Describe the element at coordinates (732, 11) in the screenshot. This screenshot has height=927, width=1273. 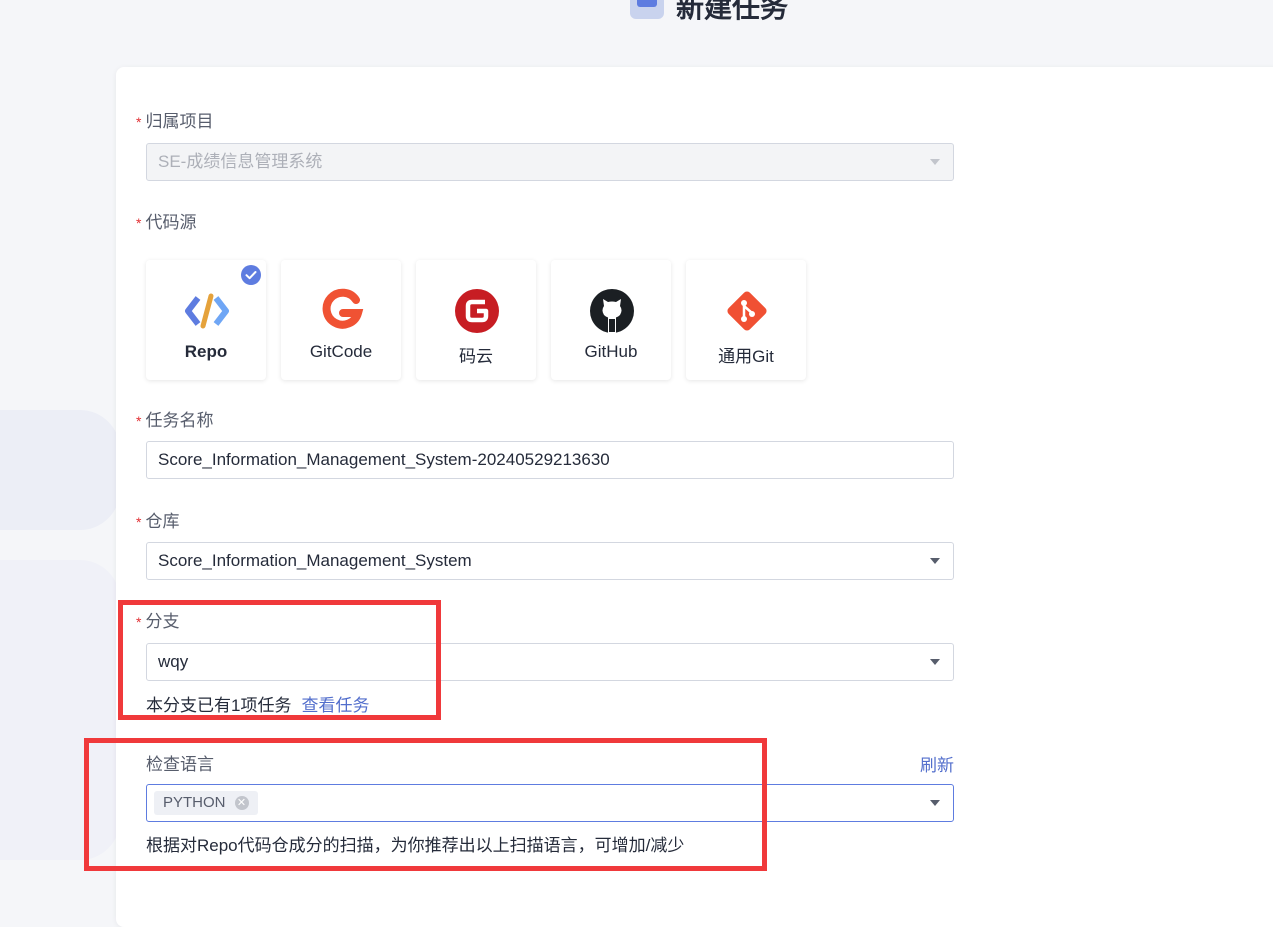
I see `page-title: 新建任务` at that location.